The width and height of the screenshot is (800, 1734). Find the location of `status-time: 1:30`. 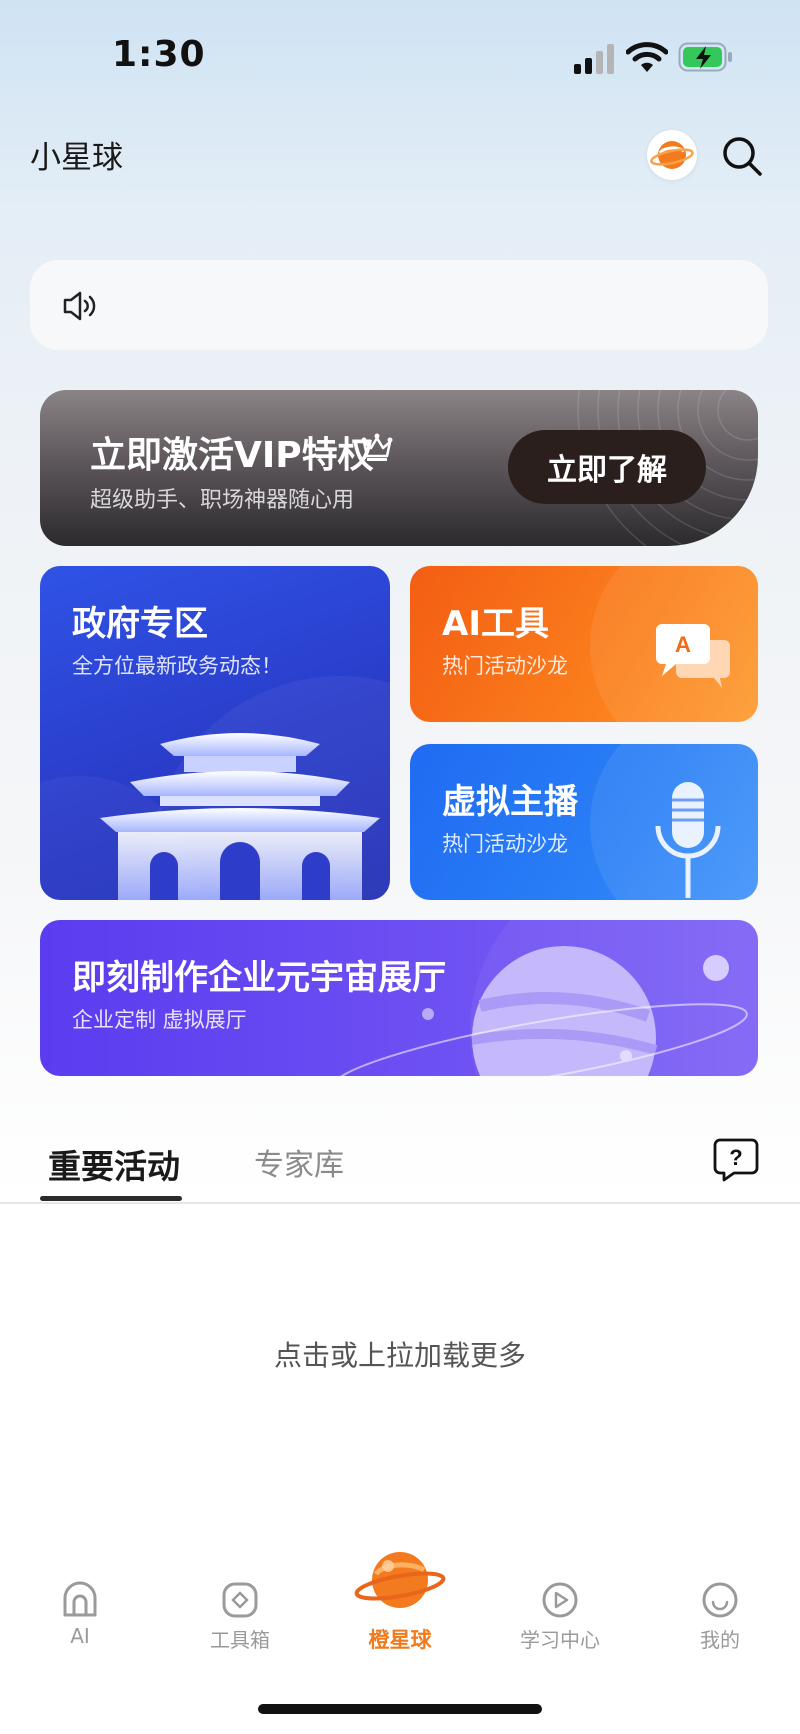

status-time: 1:30 is located at coordinates (159, 54).